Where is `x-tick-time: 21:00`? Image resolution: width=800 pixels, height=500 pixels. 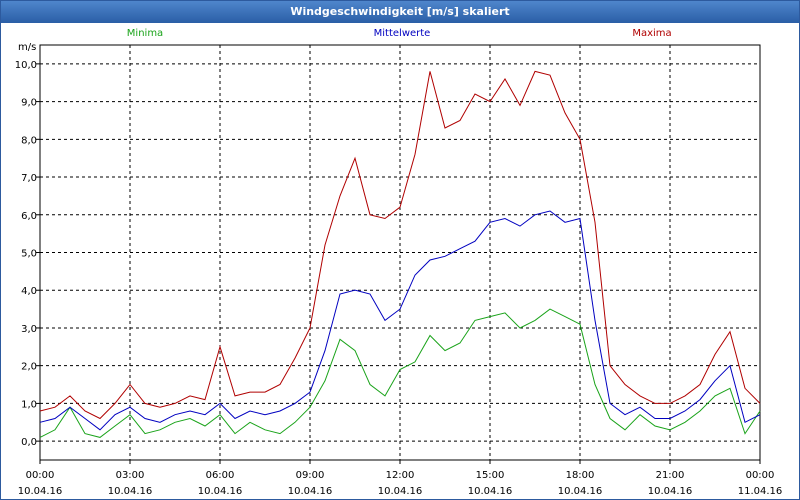 x-tick-time: 21:00 is located at coordinates (670, 475).